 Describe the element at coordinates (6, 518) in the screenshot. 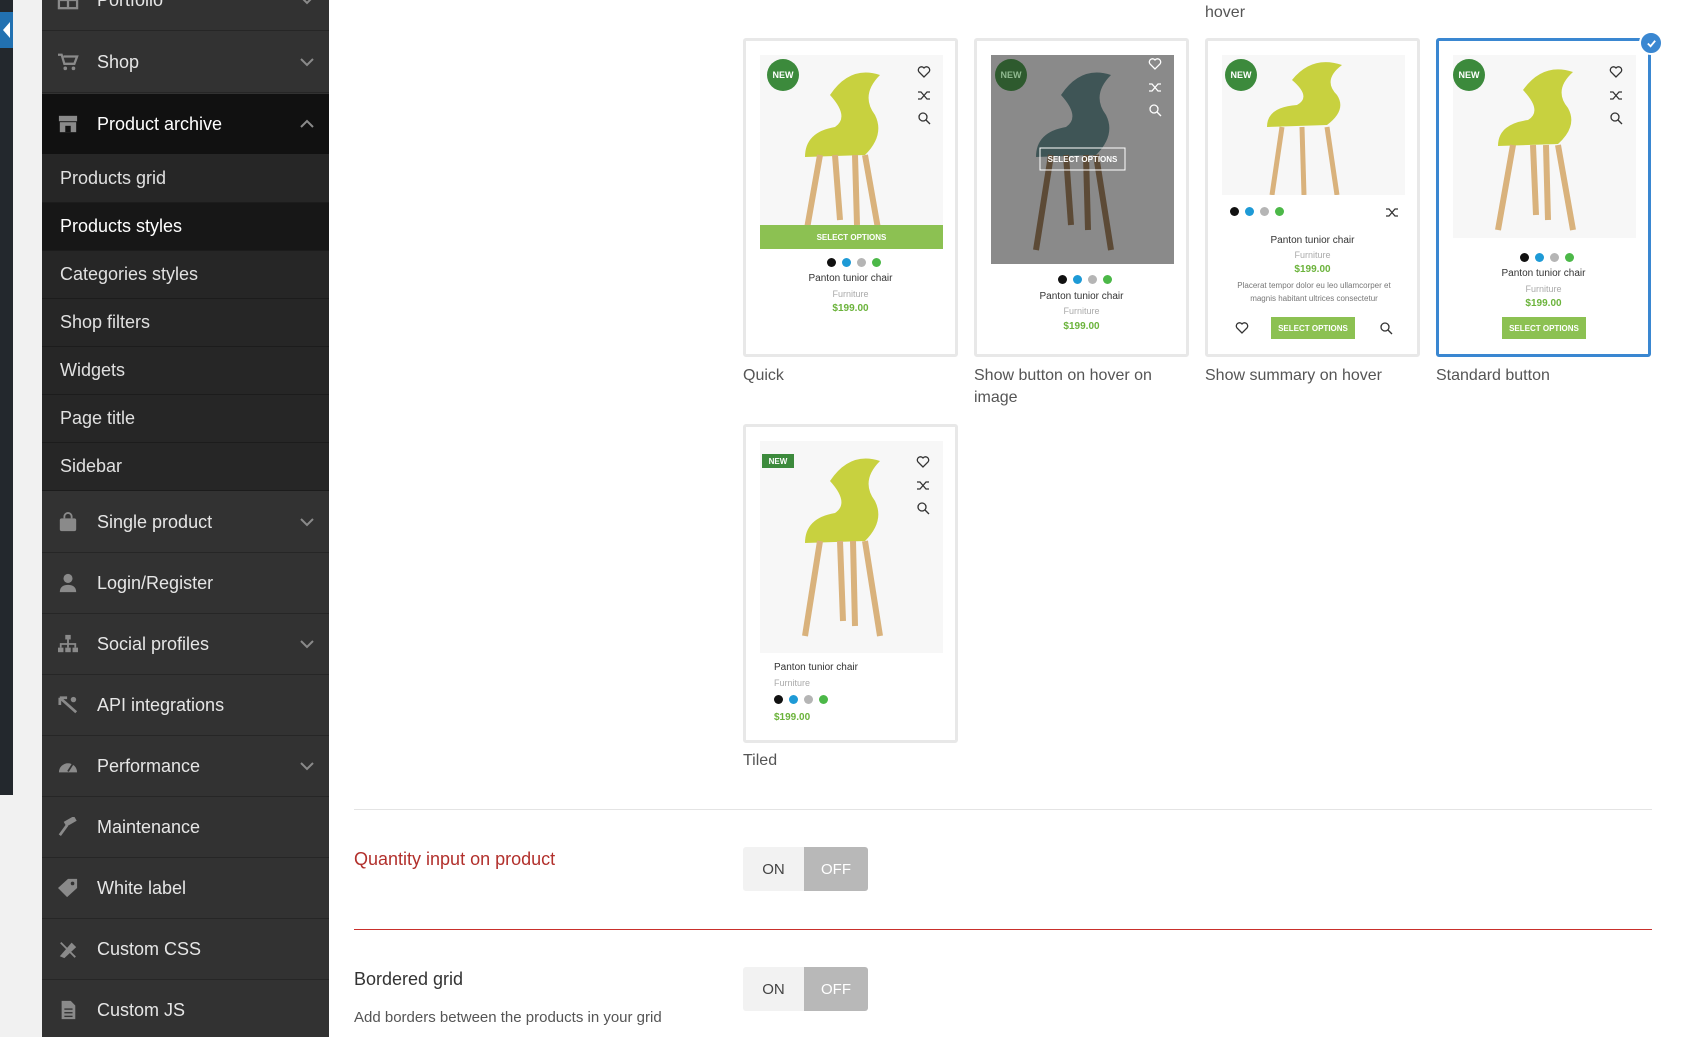

I see `admin-bar-strip` at that location.